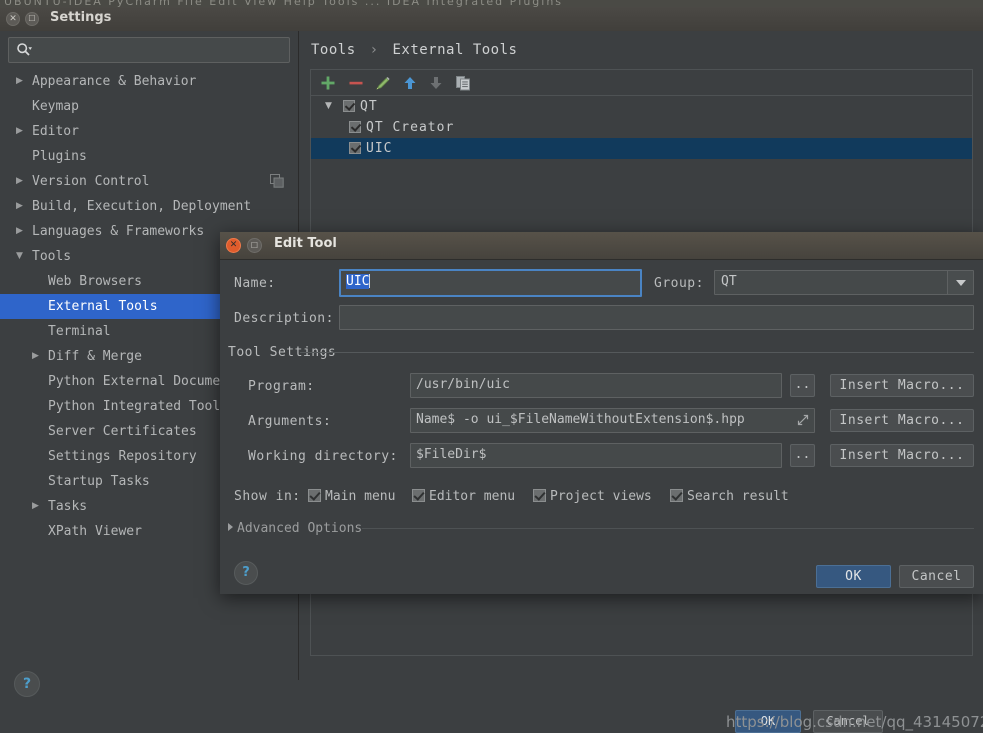 Image resolution: width=983 pixels, height=733 pixels. I want to click on sidebar-item-label: Appearance & Behavior, so click(114, 81).